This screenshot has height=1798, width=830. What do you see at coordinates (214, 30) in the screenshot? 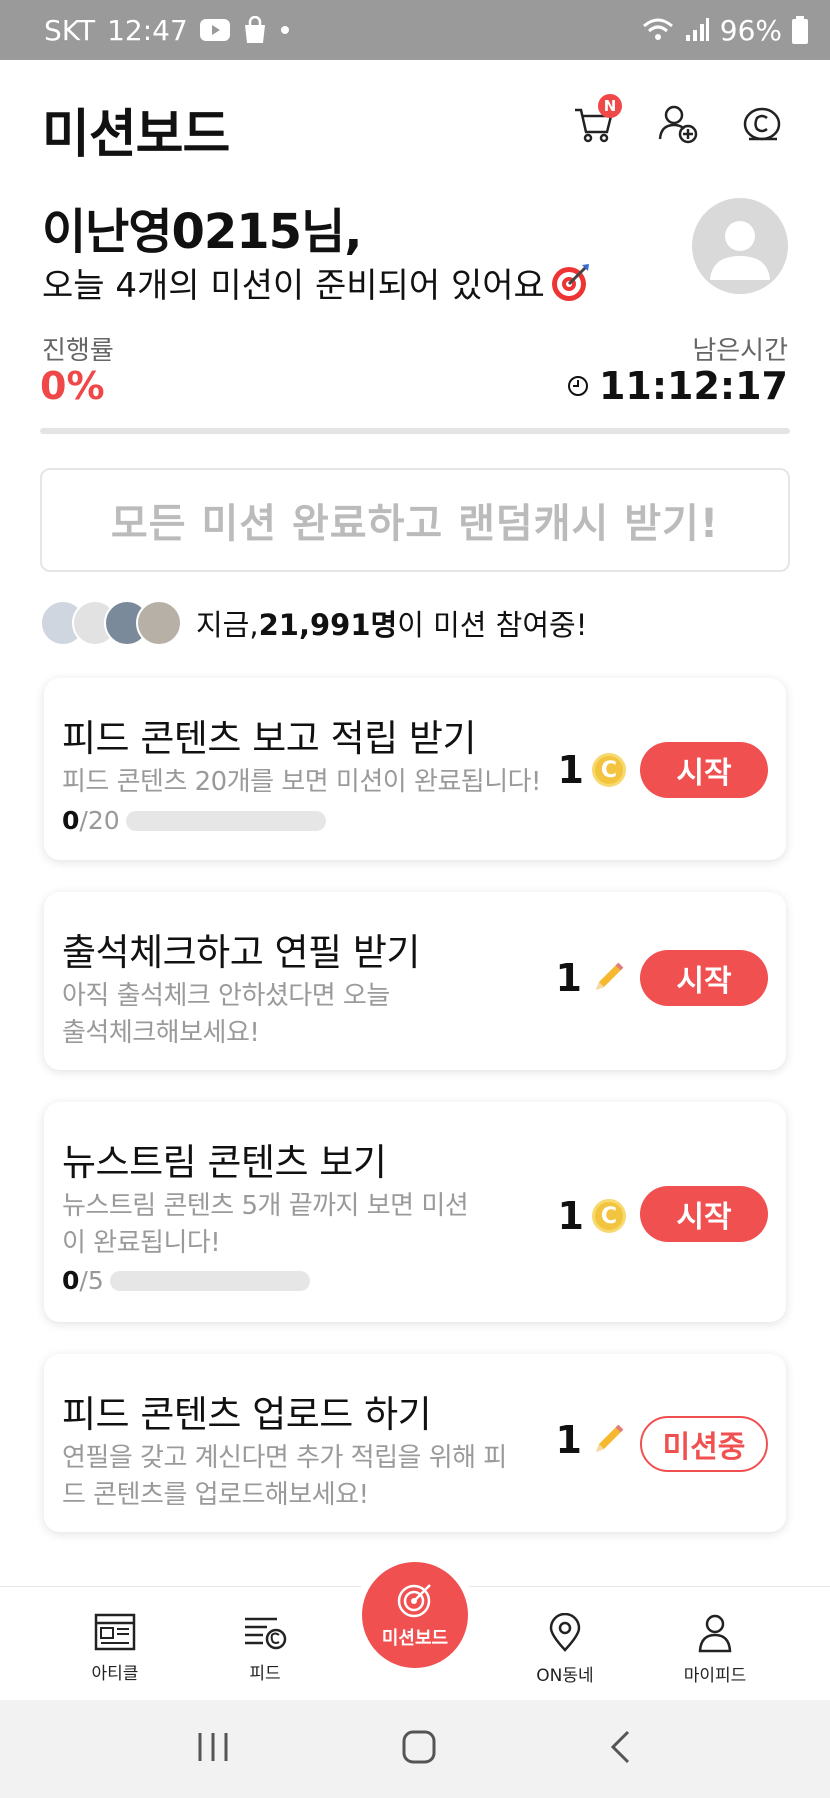
I see `youtube-icon` at bounding box center [214, 30].